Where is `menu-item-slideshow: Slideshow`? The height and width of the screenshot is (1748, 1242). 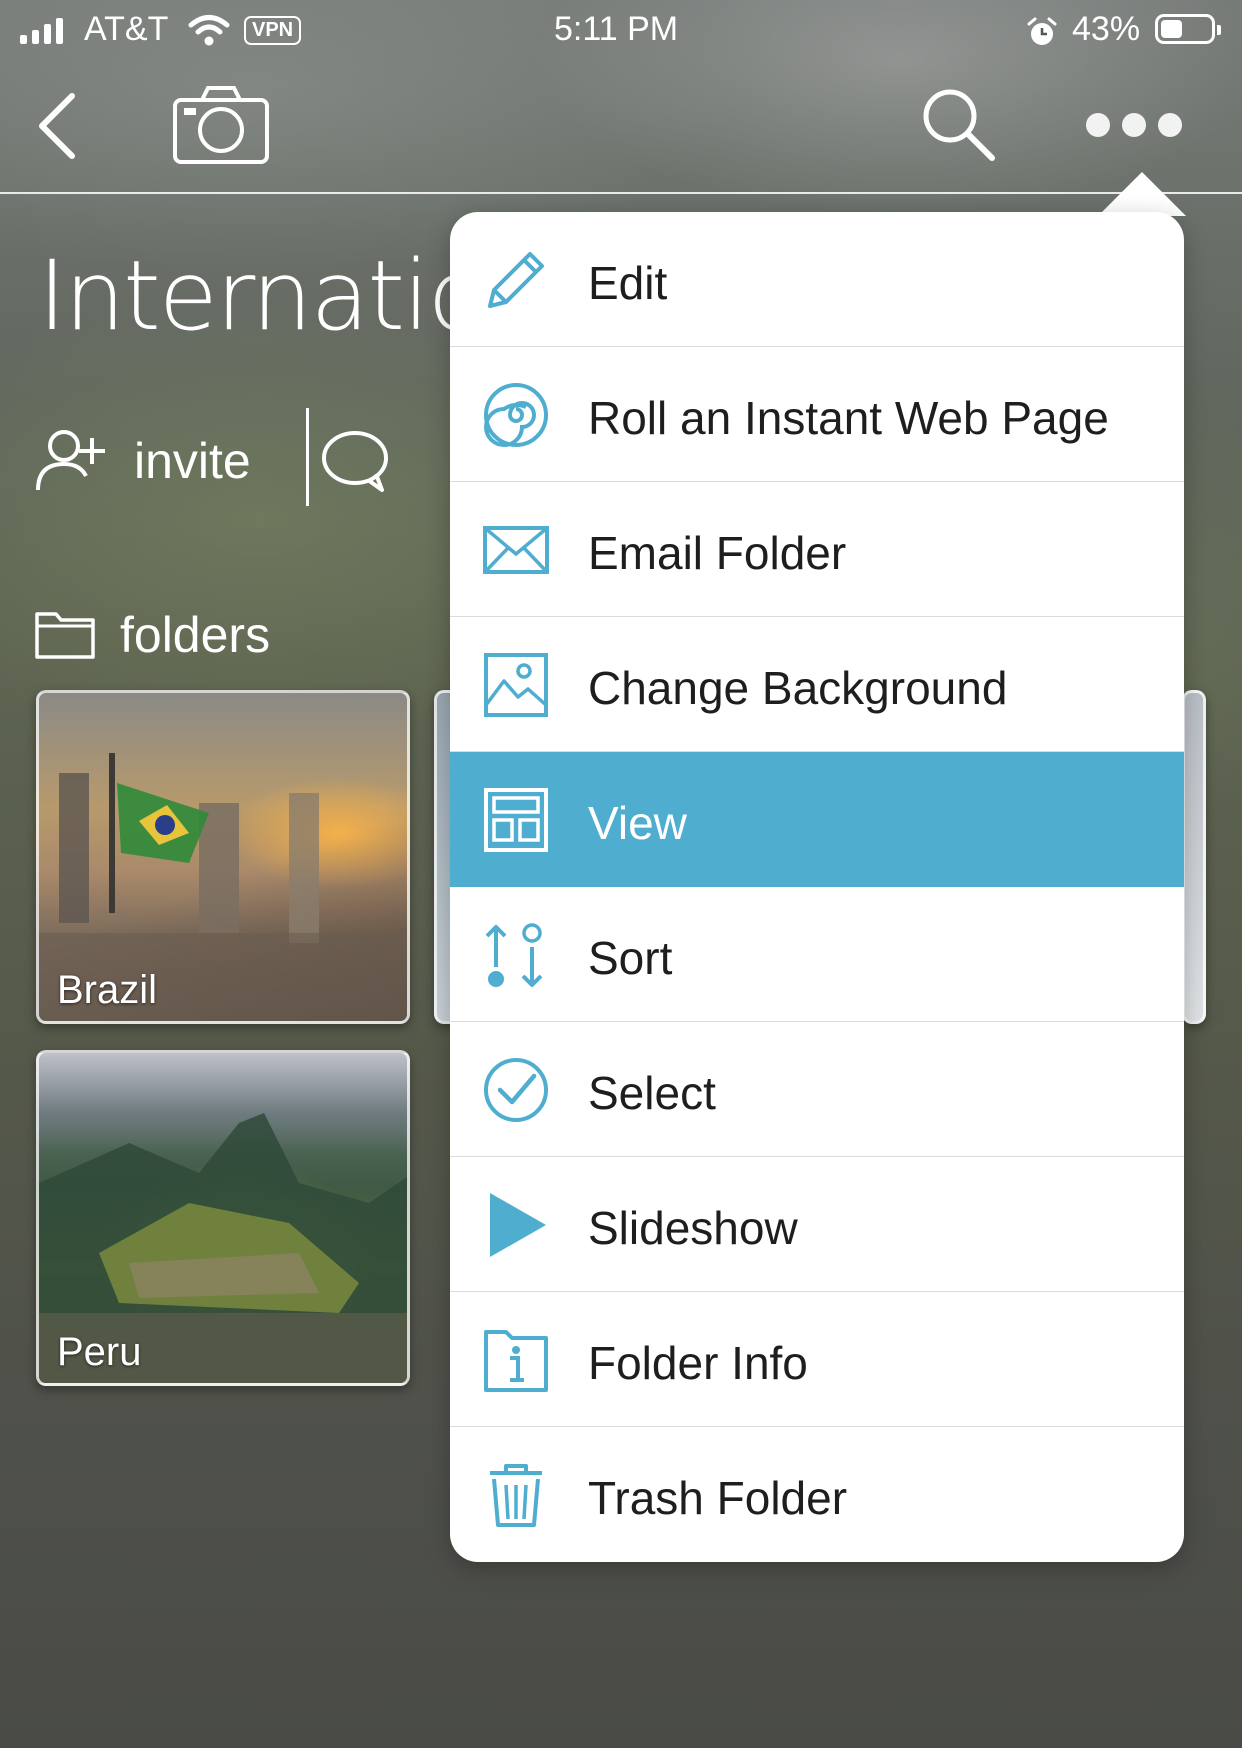 menu-item-slideshow: Slideshow is located at coordinates (817, 1224).